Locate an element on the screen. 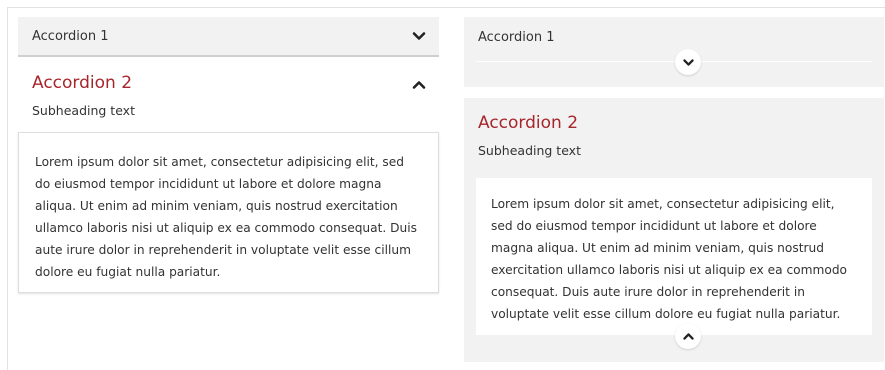 The height and width of the screenshot is (370, 885). accordion-2-right-label: Accordion 2 is located at coordinates (528, 123).